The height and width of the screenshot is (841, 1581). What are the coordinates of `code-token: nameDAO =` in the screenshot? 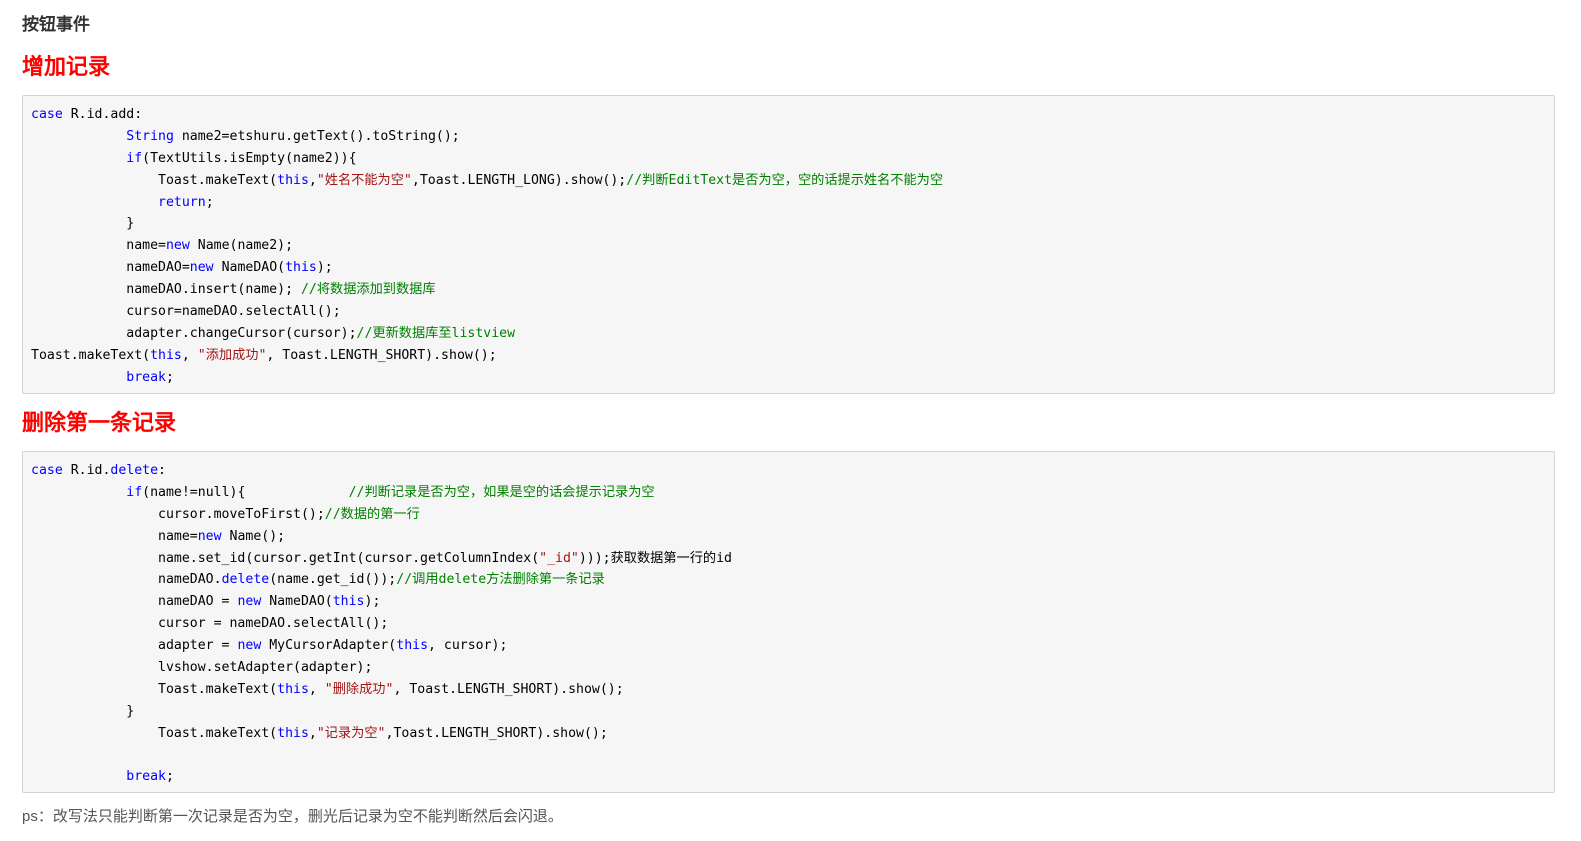 It's located at (134, 602).